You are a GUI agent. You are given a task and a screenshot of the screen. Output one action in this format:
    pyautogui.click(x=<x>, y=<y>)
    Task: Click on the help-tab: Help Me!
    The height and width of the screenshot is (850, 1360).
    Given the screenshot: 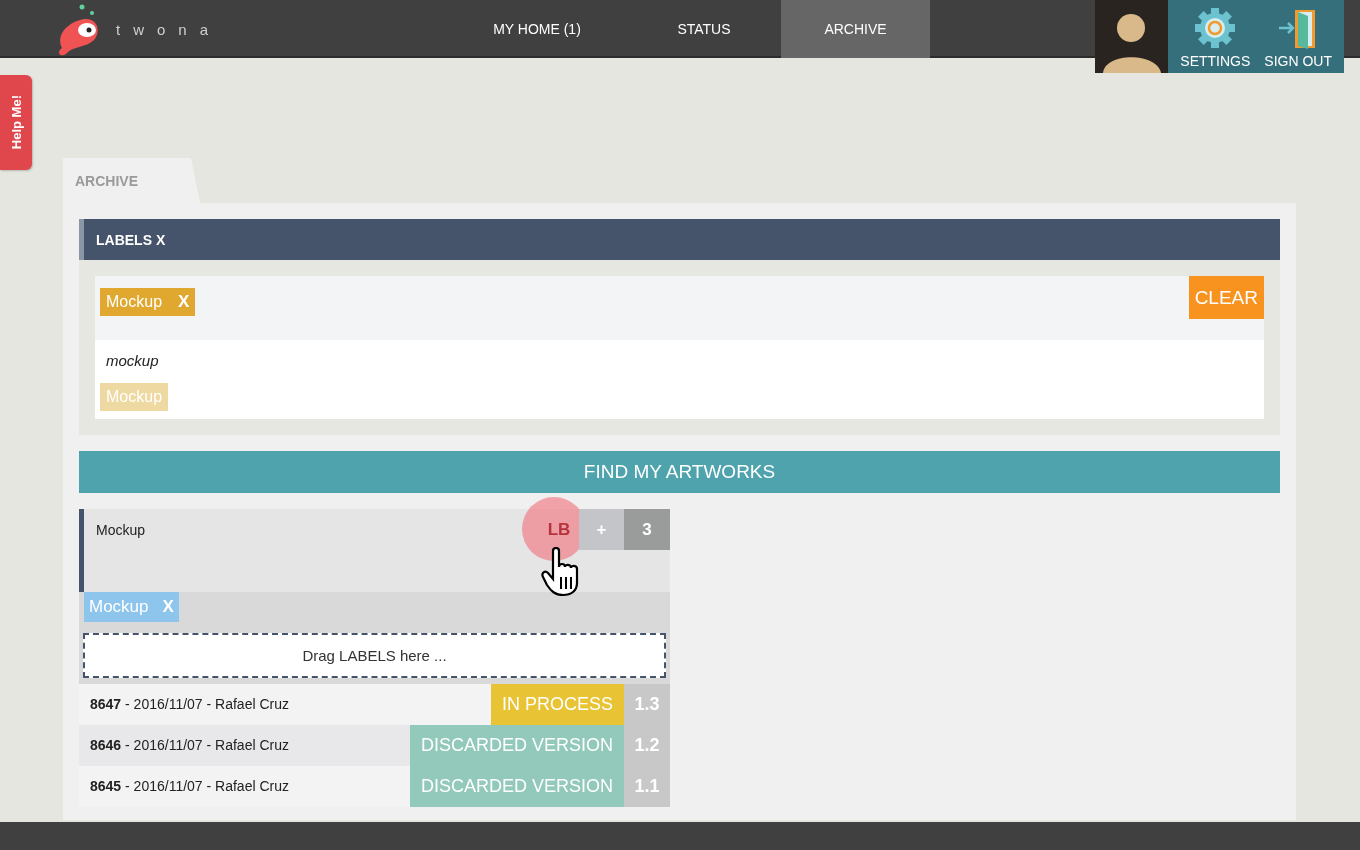 What is the action you would take?
    pyautogui.click(x=16, y=122)
    